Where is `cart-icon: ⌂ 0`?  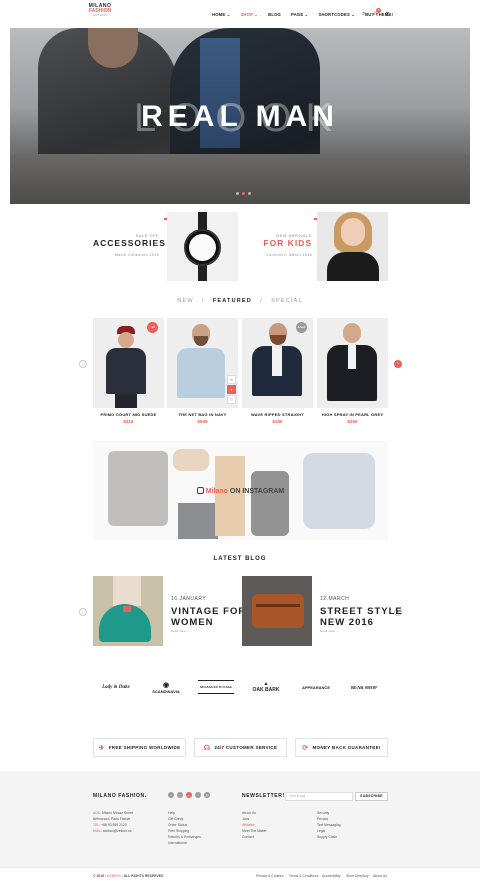 cart-icon: ⌂ 0 is located at coordinates (377, 13).